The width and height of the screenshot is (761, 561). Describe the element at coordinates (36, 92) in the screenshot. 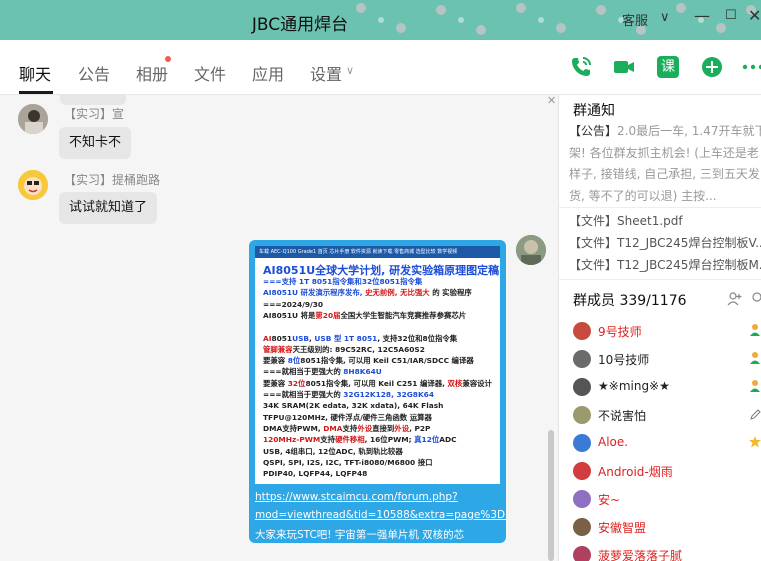

I see `active-tab-underline` at that location.